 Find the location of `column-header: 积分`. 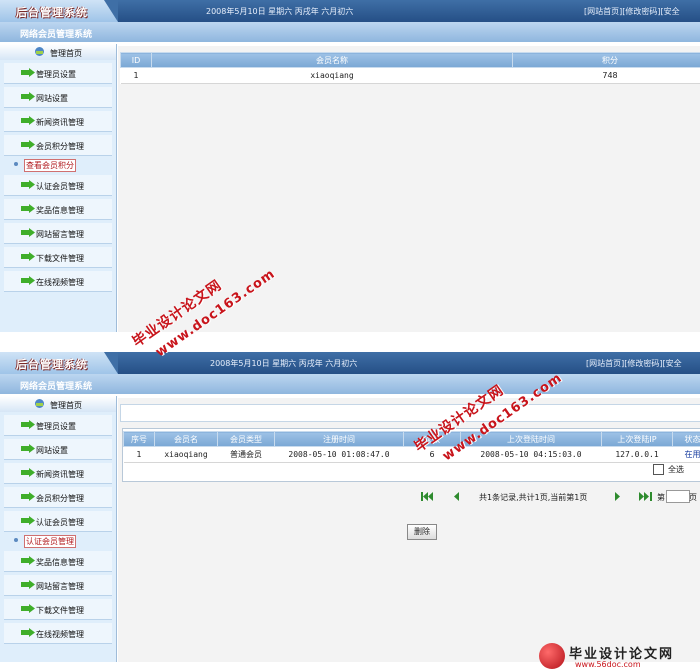

column-header: 积分 is located at coordinates (606, 60).